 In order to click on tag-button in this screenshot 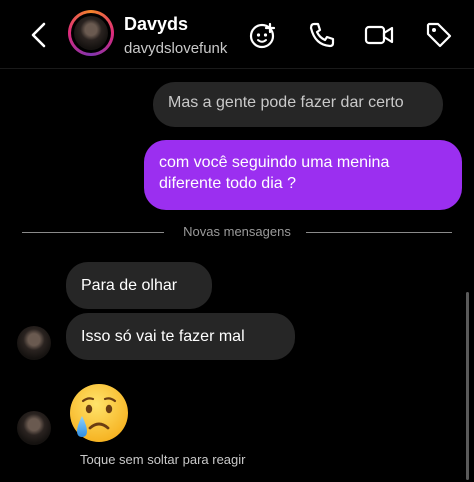, I will do `click(439, 35)`.